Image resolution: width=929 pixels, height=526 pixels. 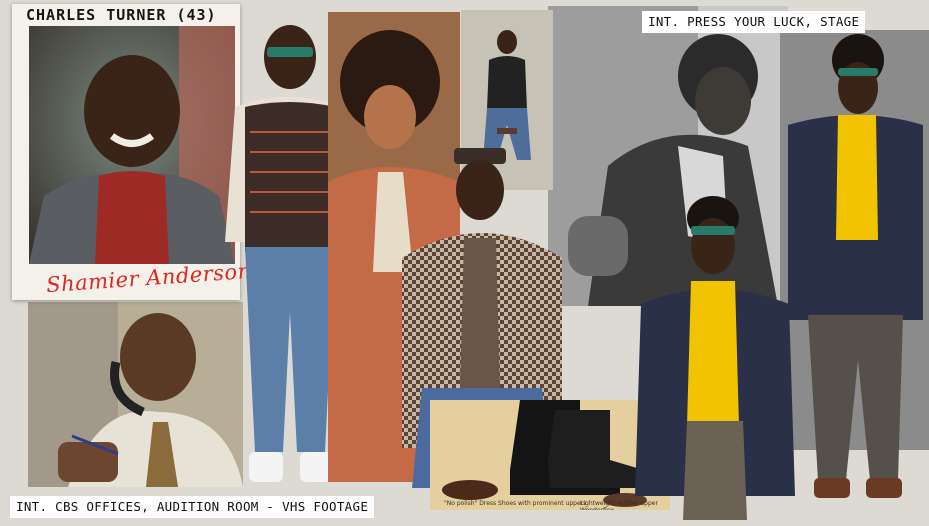 I want to click on navy-blazer-tall-figure, so click(x=855, y=266).